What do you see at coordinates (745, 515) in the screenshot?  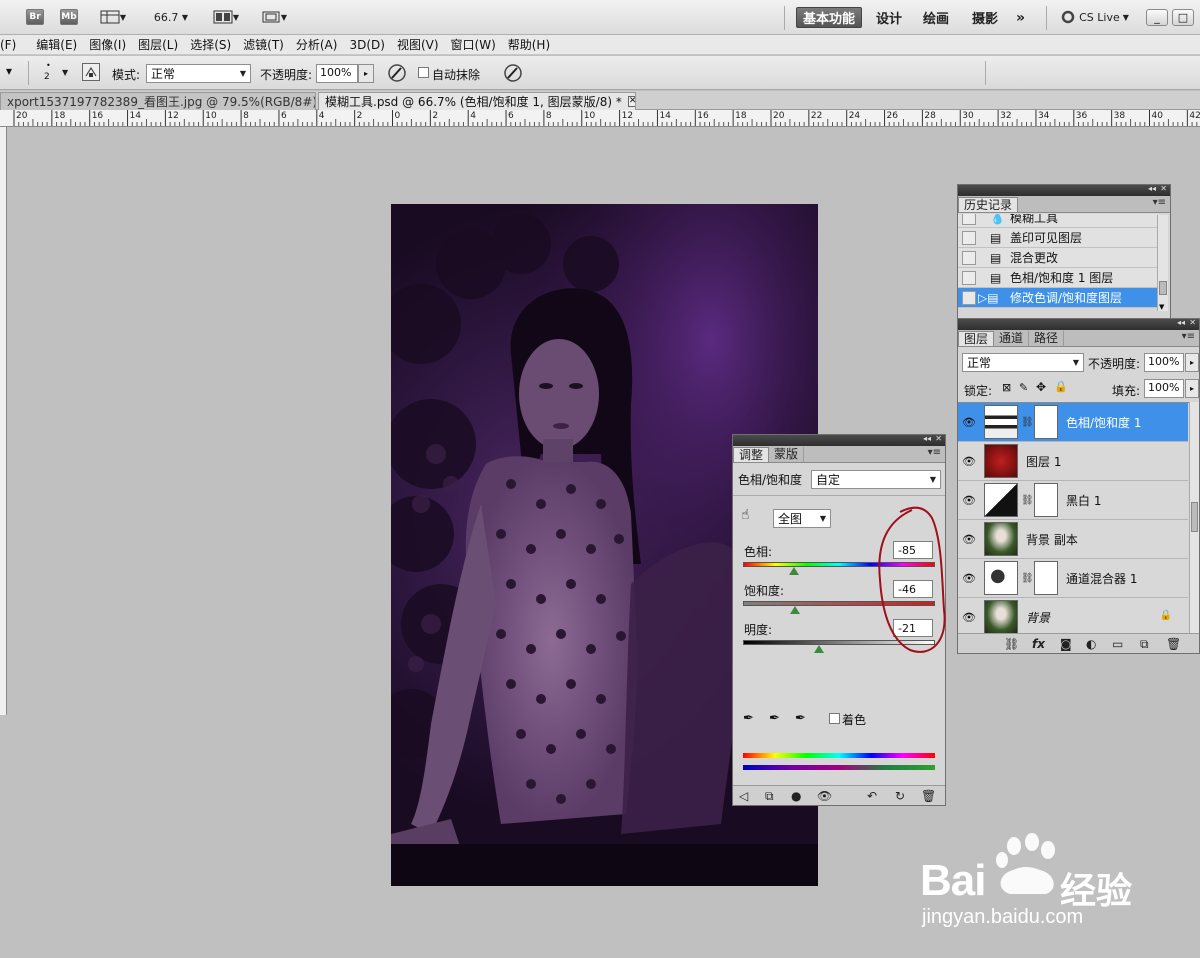 I see `targeted-adjustment-hand-icon: ☝` at bounding box center [745, 515].